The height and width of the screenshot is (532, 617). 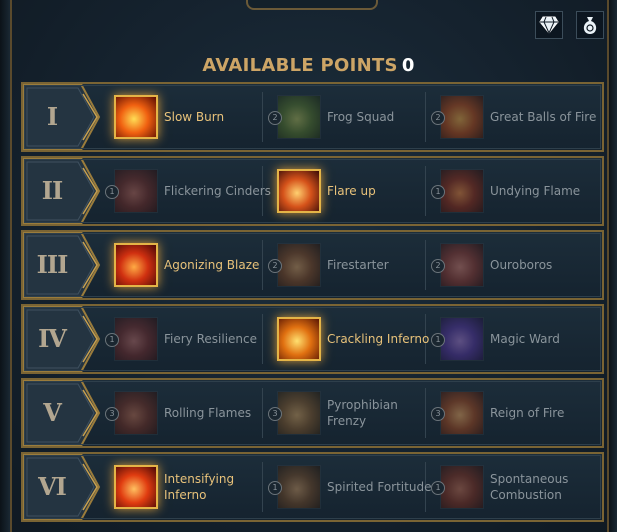 I want to click on talent-node: Intensifying Inferno, so click(x=191, y=487).